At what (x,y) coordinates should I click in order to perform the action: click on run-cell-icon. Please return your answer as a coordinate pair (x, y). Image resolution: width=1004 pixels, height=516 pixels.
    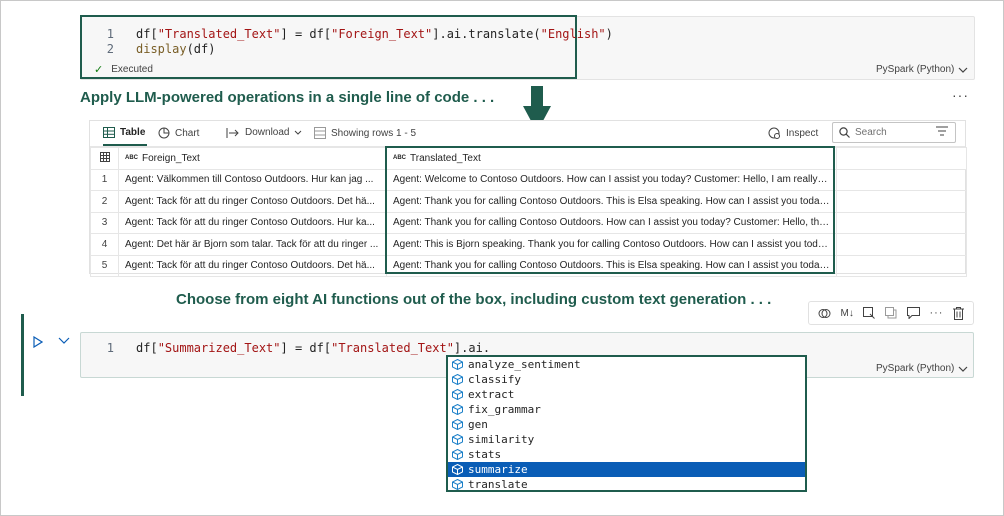
    Looking at the image, I should click on (38, 342).